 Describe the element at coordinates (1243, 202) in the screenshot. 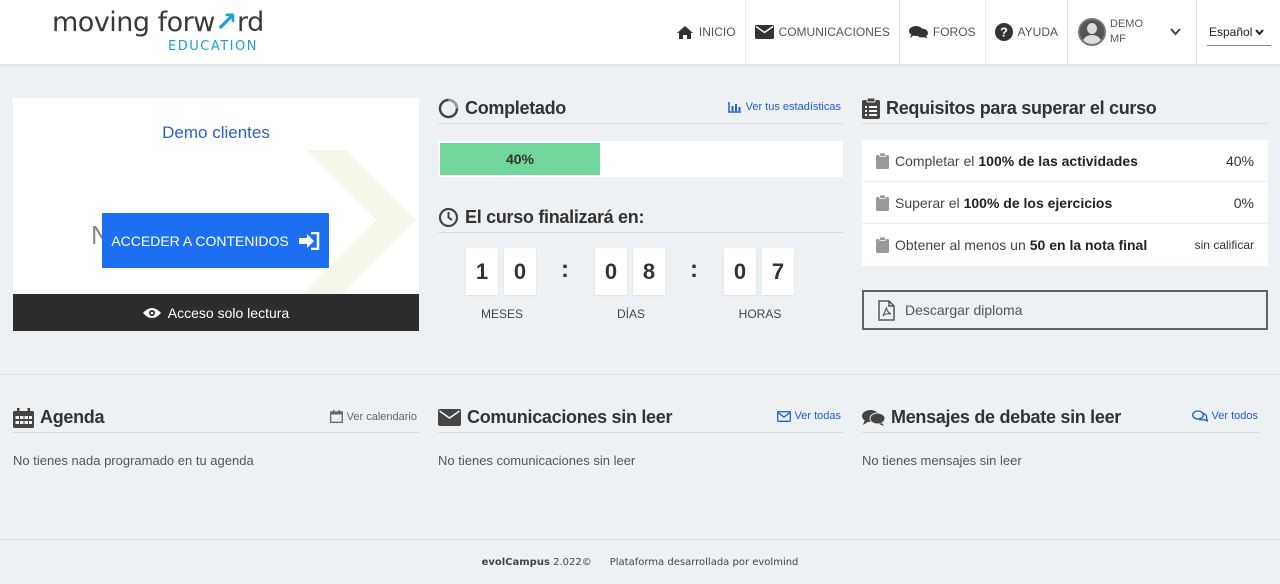

I see `requirement-value: 0%` at that location.